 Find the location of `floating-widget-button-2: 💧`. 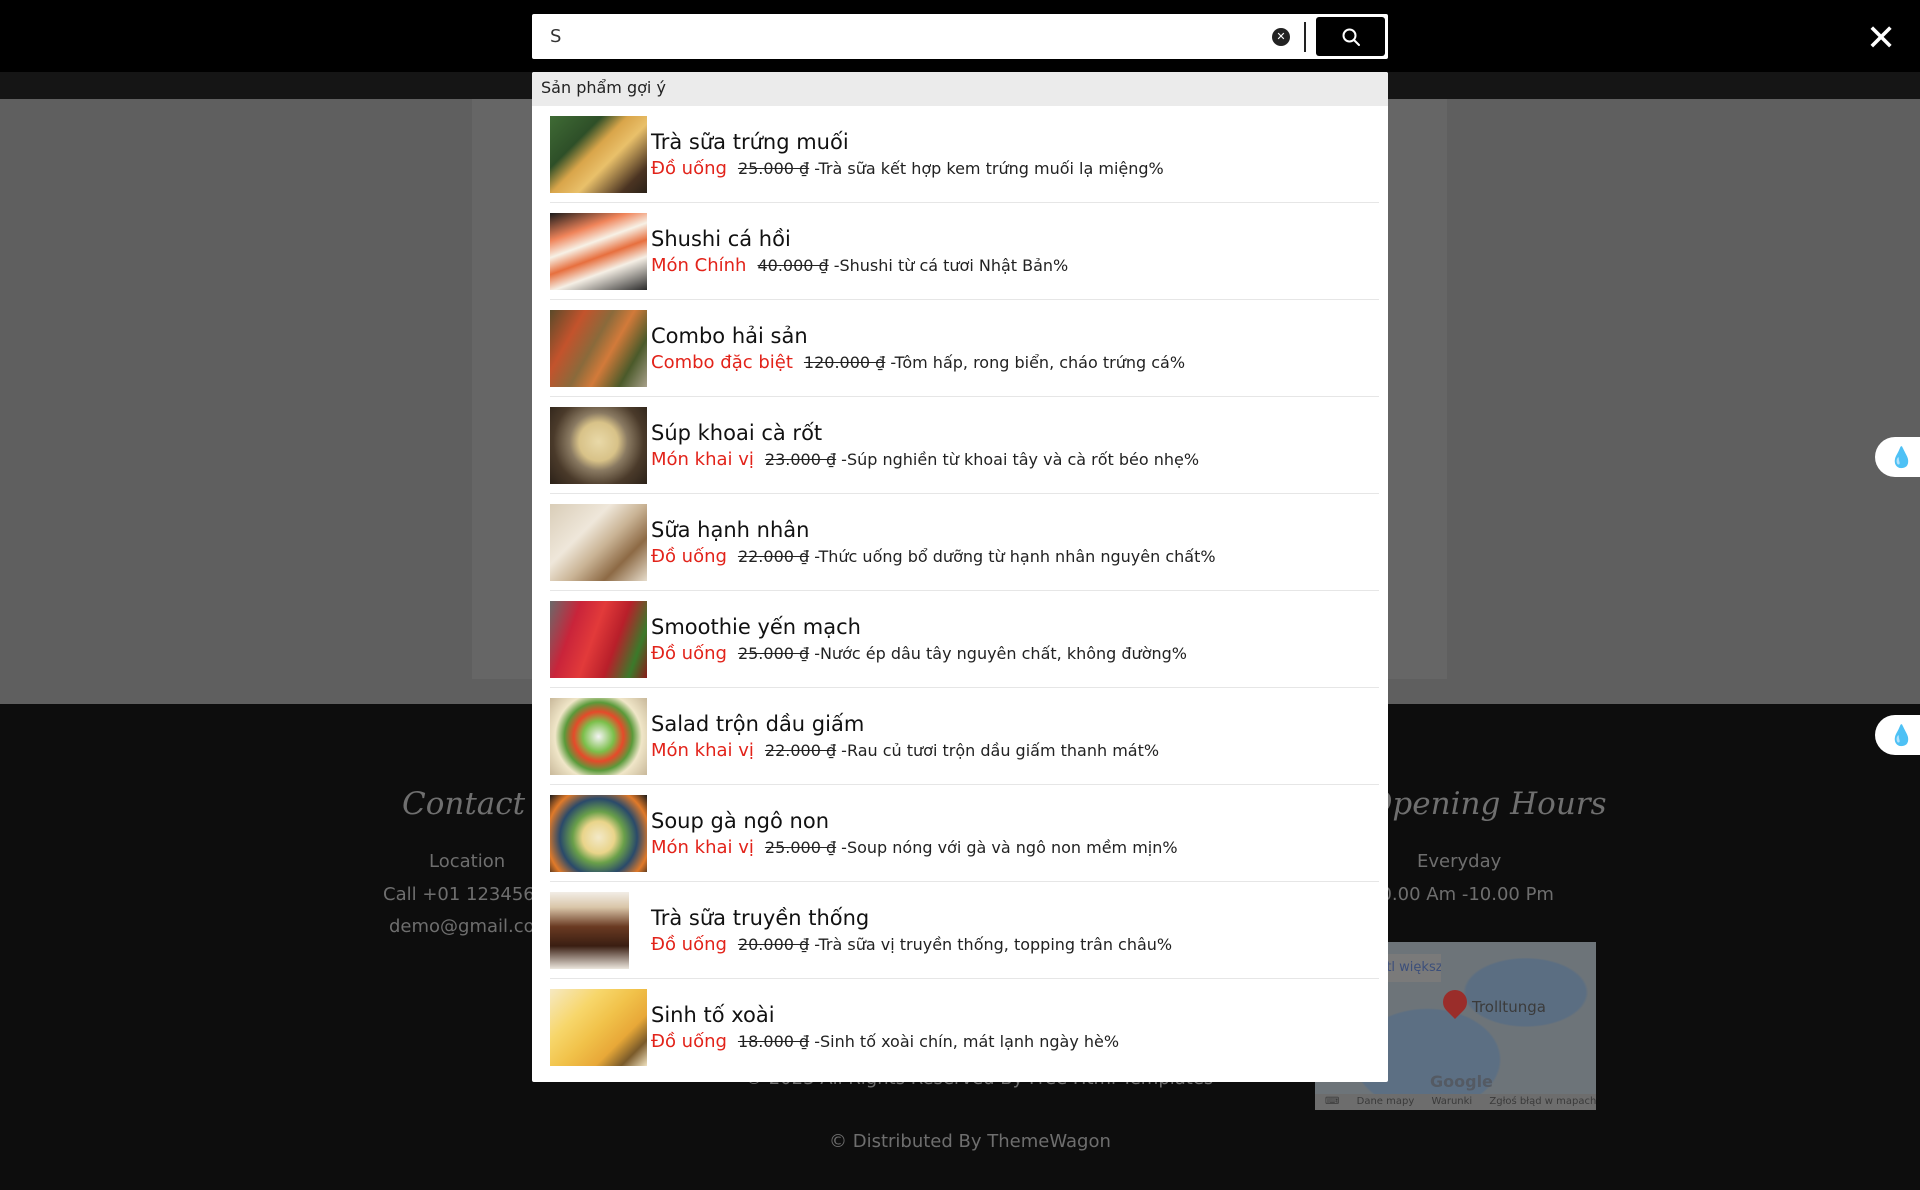

floating-widget-button-2: 💧 is located at coordinates (1897, 735).